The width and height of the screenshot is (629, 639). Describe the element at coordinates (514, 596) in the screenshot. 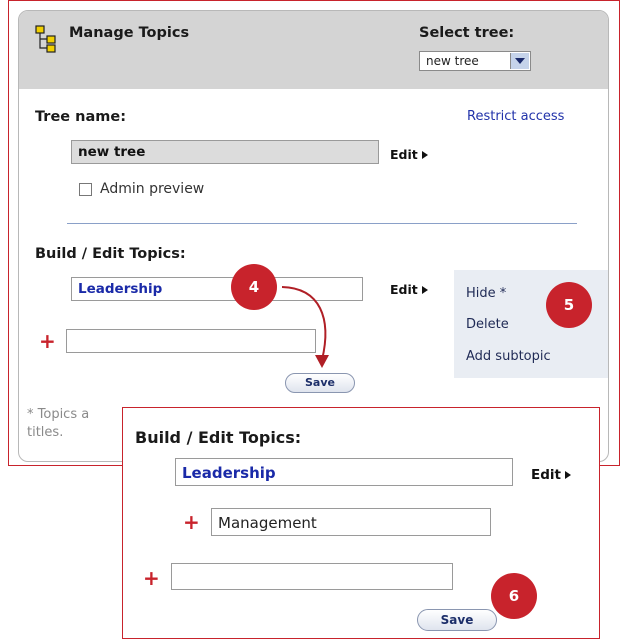

I see `callout-badge-6: 6` at that location.